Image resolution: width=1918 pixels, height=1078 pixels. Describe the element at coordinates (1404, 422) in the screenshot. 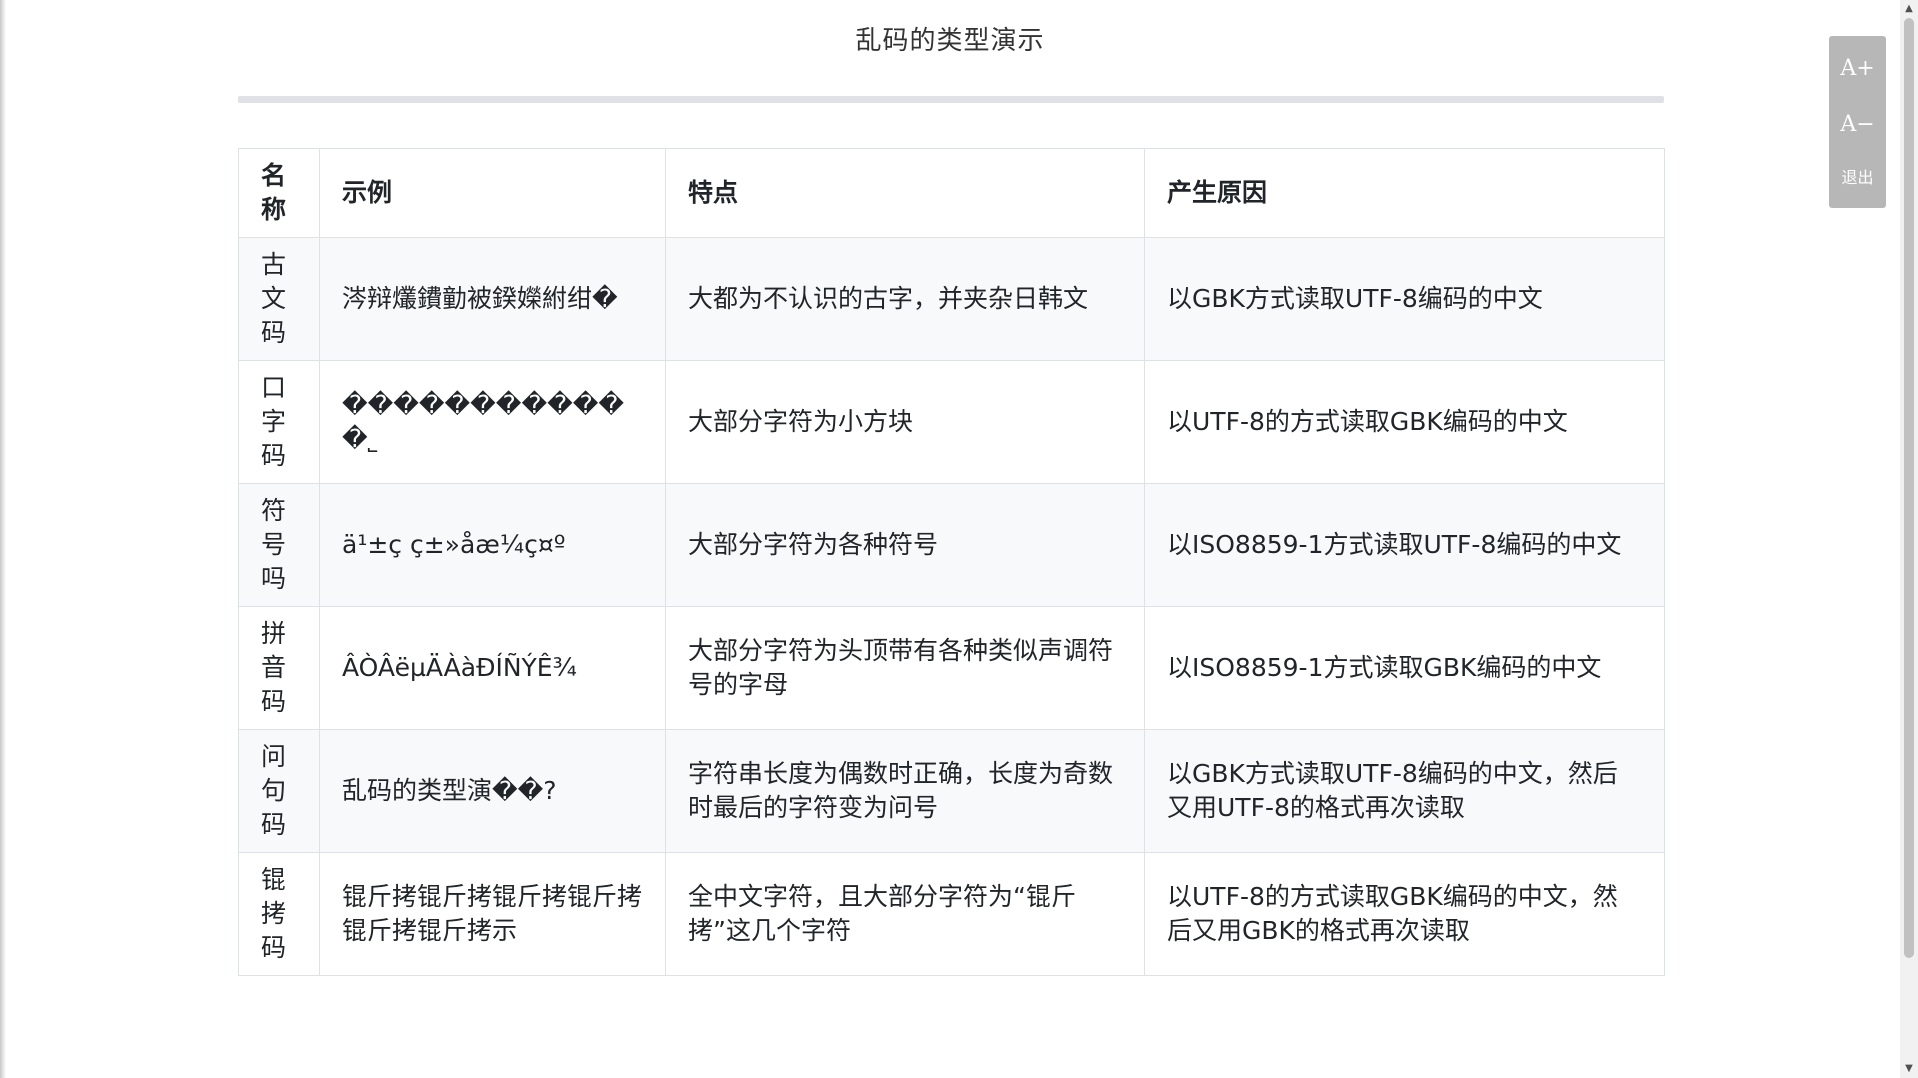

I see `cell-cause: 以UTF-8的方式读取GBK编码的中文` at that location.